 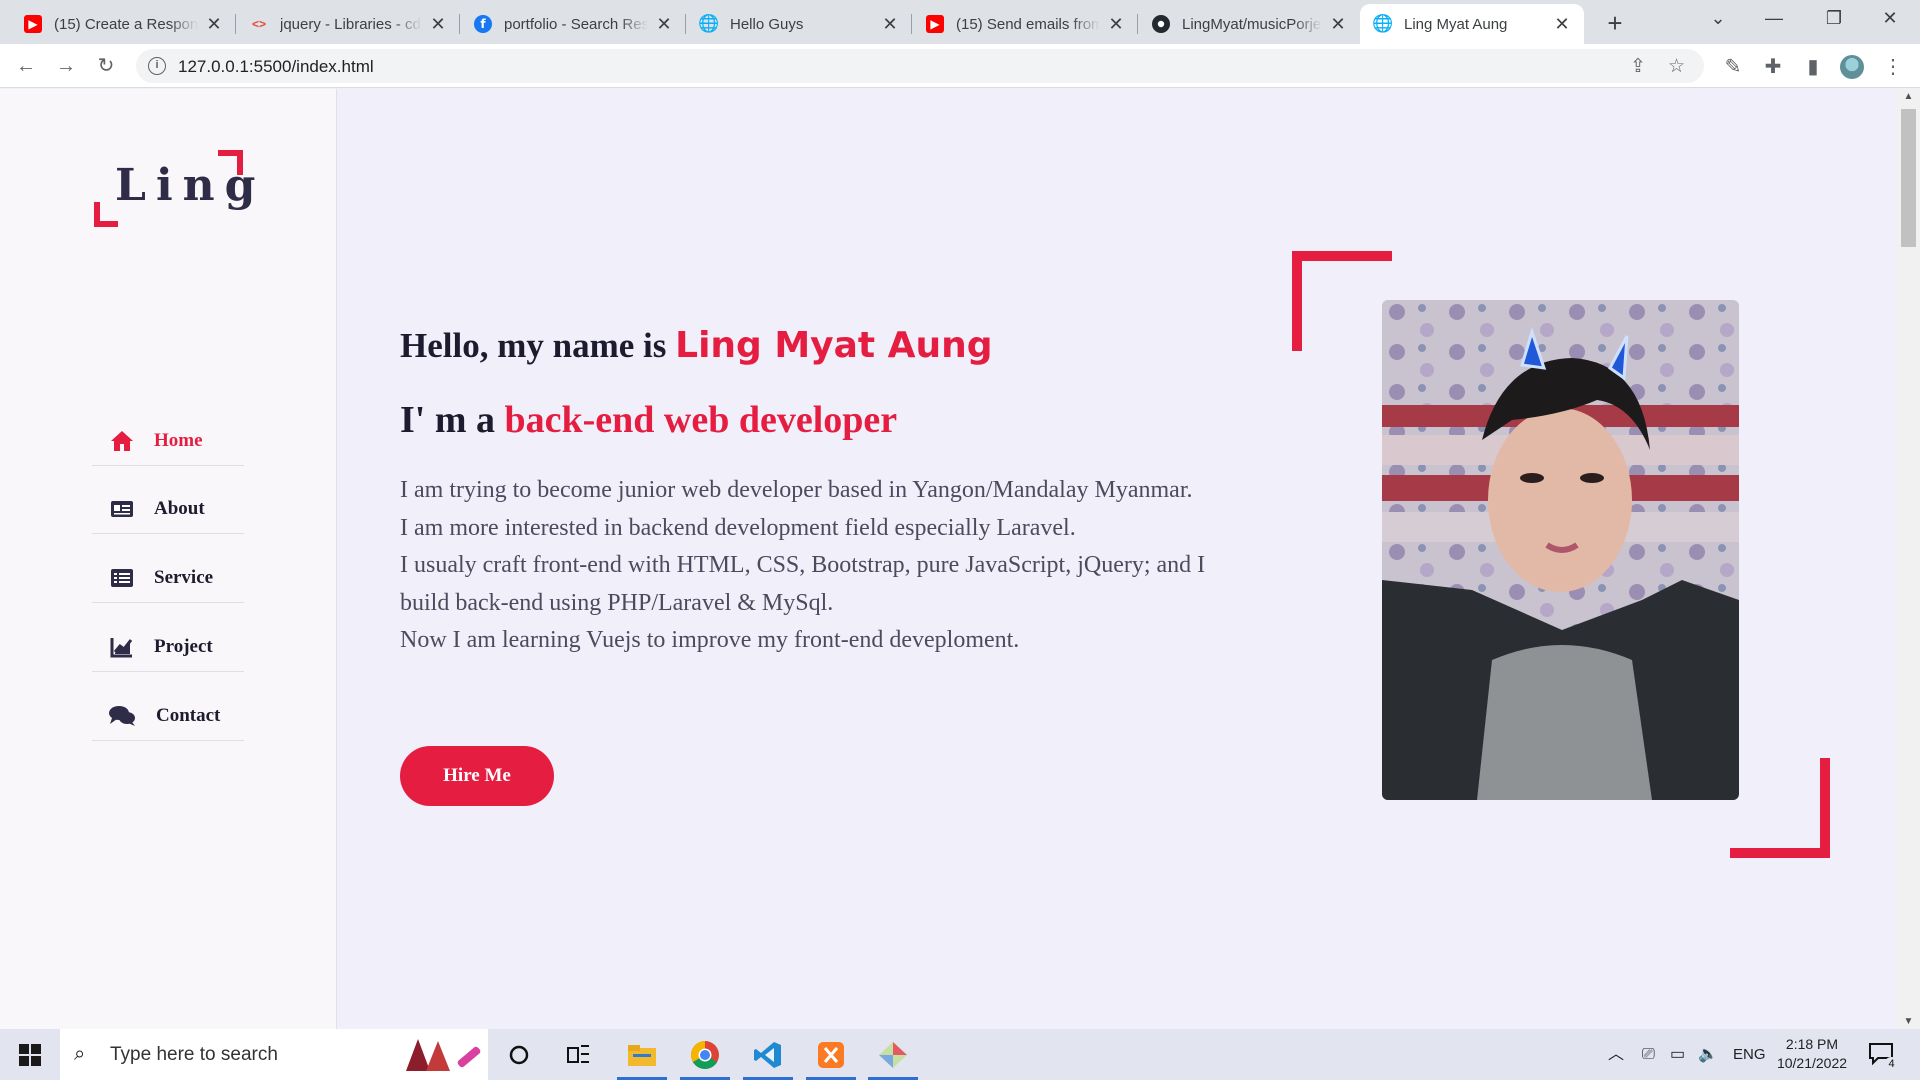 What do you see at coordinates (1780, 808) in the screenshot?
I see `photo-frame-bottom-right` at bounding box center [1780, 808].